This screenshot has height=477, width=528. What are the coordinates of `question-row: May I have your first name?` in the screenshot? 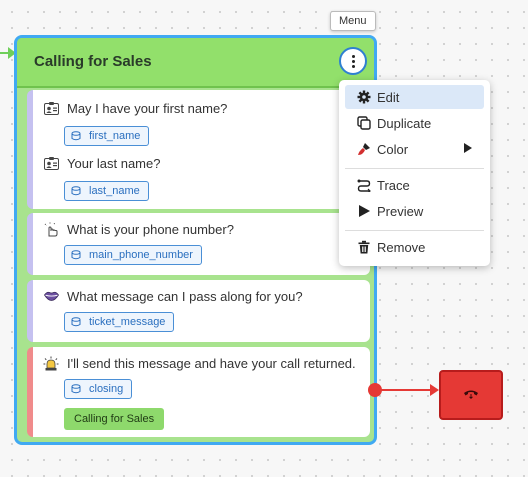 It's located at (135, 108).